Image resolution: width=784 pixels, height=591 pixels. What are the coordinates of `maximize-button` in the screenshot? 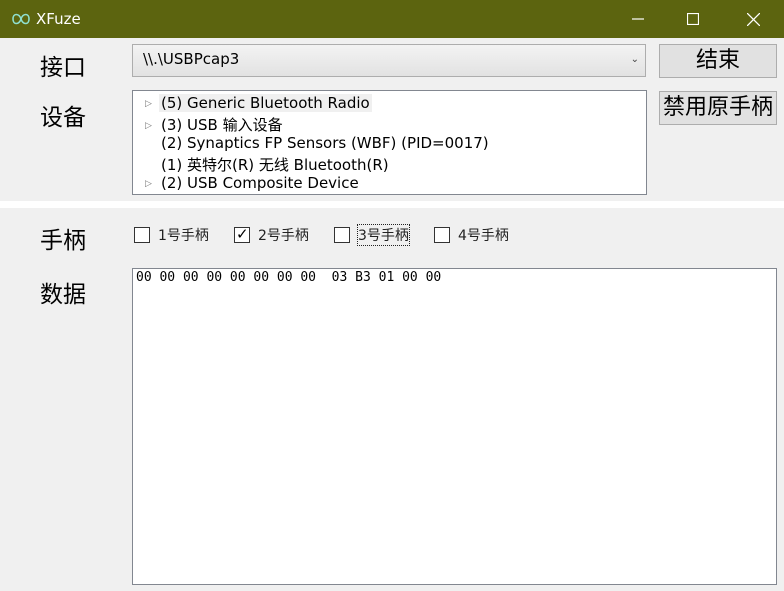 It's located at (693, 19).